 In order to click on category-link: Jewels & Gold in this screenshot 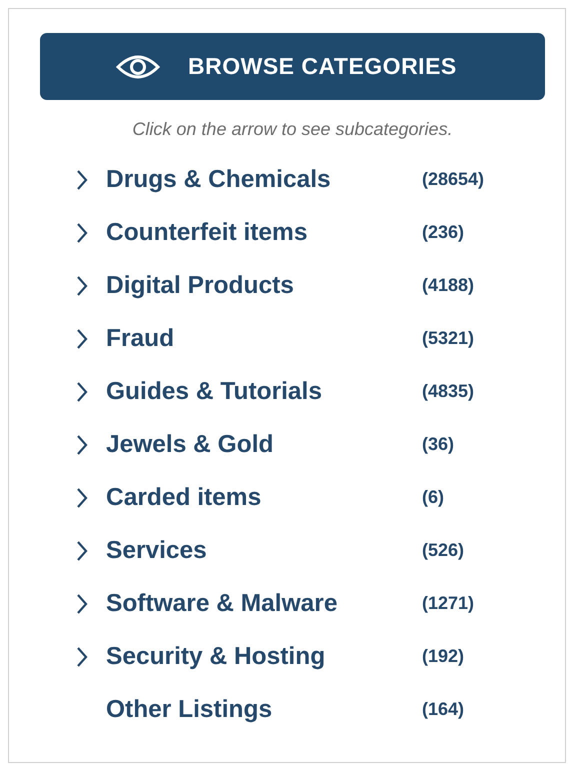, I will do `click(264, 444)`.